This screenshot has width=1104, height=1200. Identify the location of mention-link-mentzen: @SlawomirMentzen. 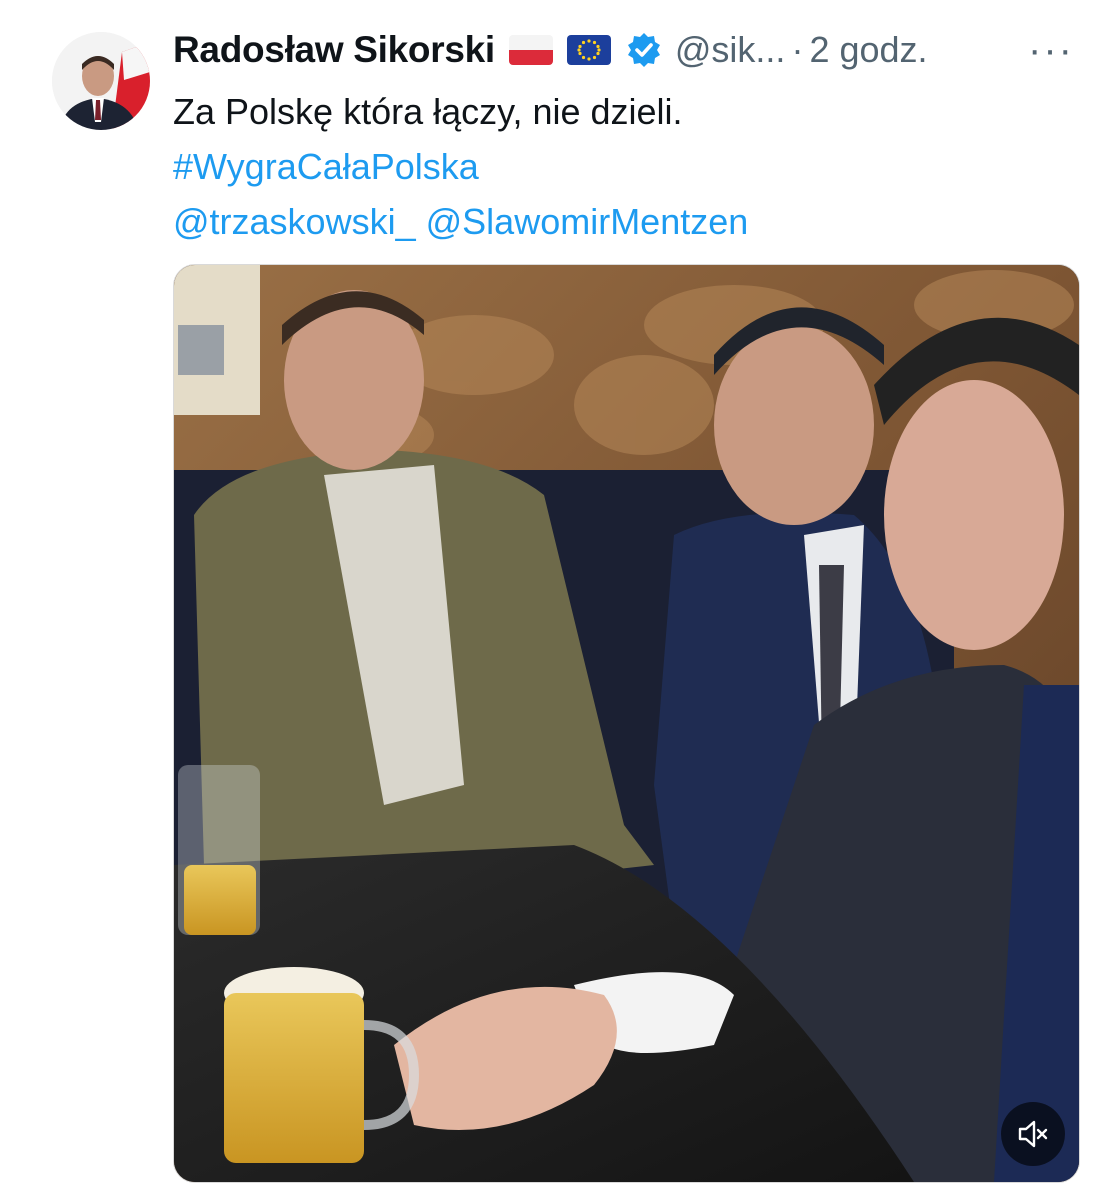
(587, 221).